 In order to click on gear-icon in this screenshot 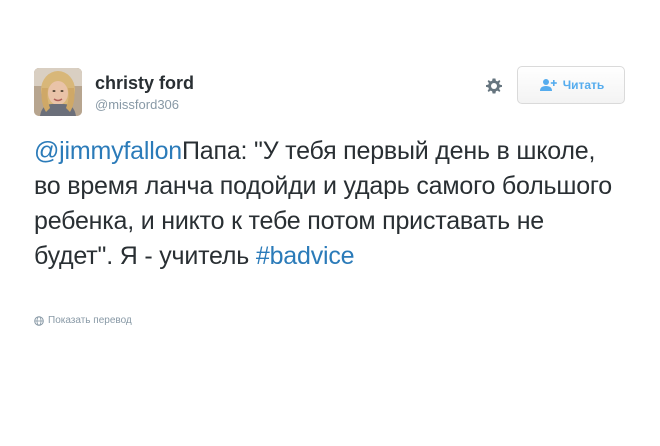, I will do `click(494, 86)`.